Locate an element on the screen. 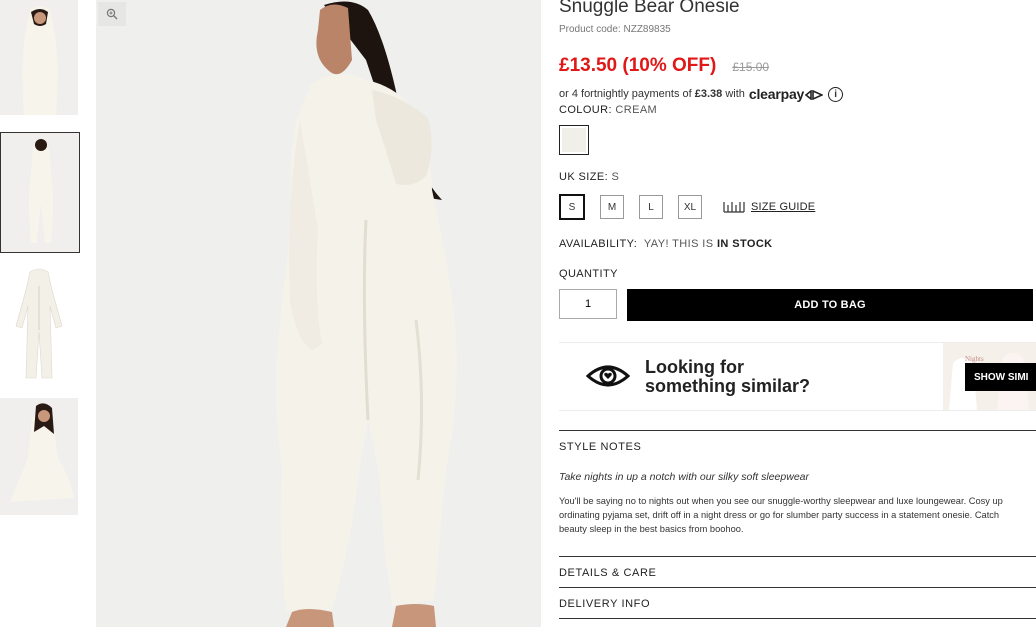 This screenshot has width=1036, height=627. price-row: £13.50 (10% OFF) £15.00 is located at coordinates (664, 66).